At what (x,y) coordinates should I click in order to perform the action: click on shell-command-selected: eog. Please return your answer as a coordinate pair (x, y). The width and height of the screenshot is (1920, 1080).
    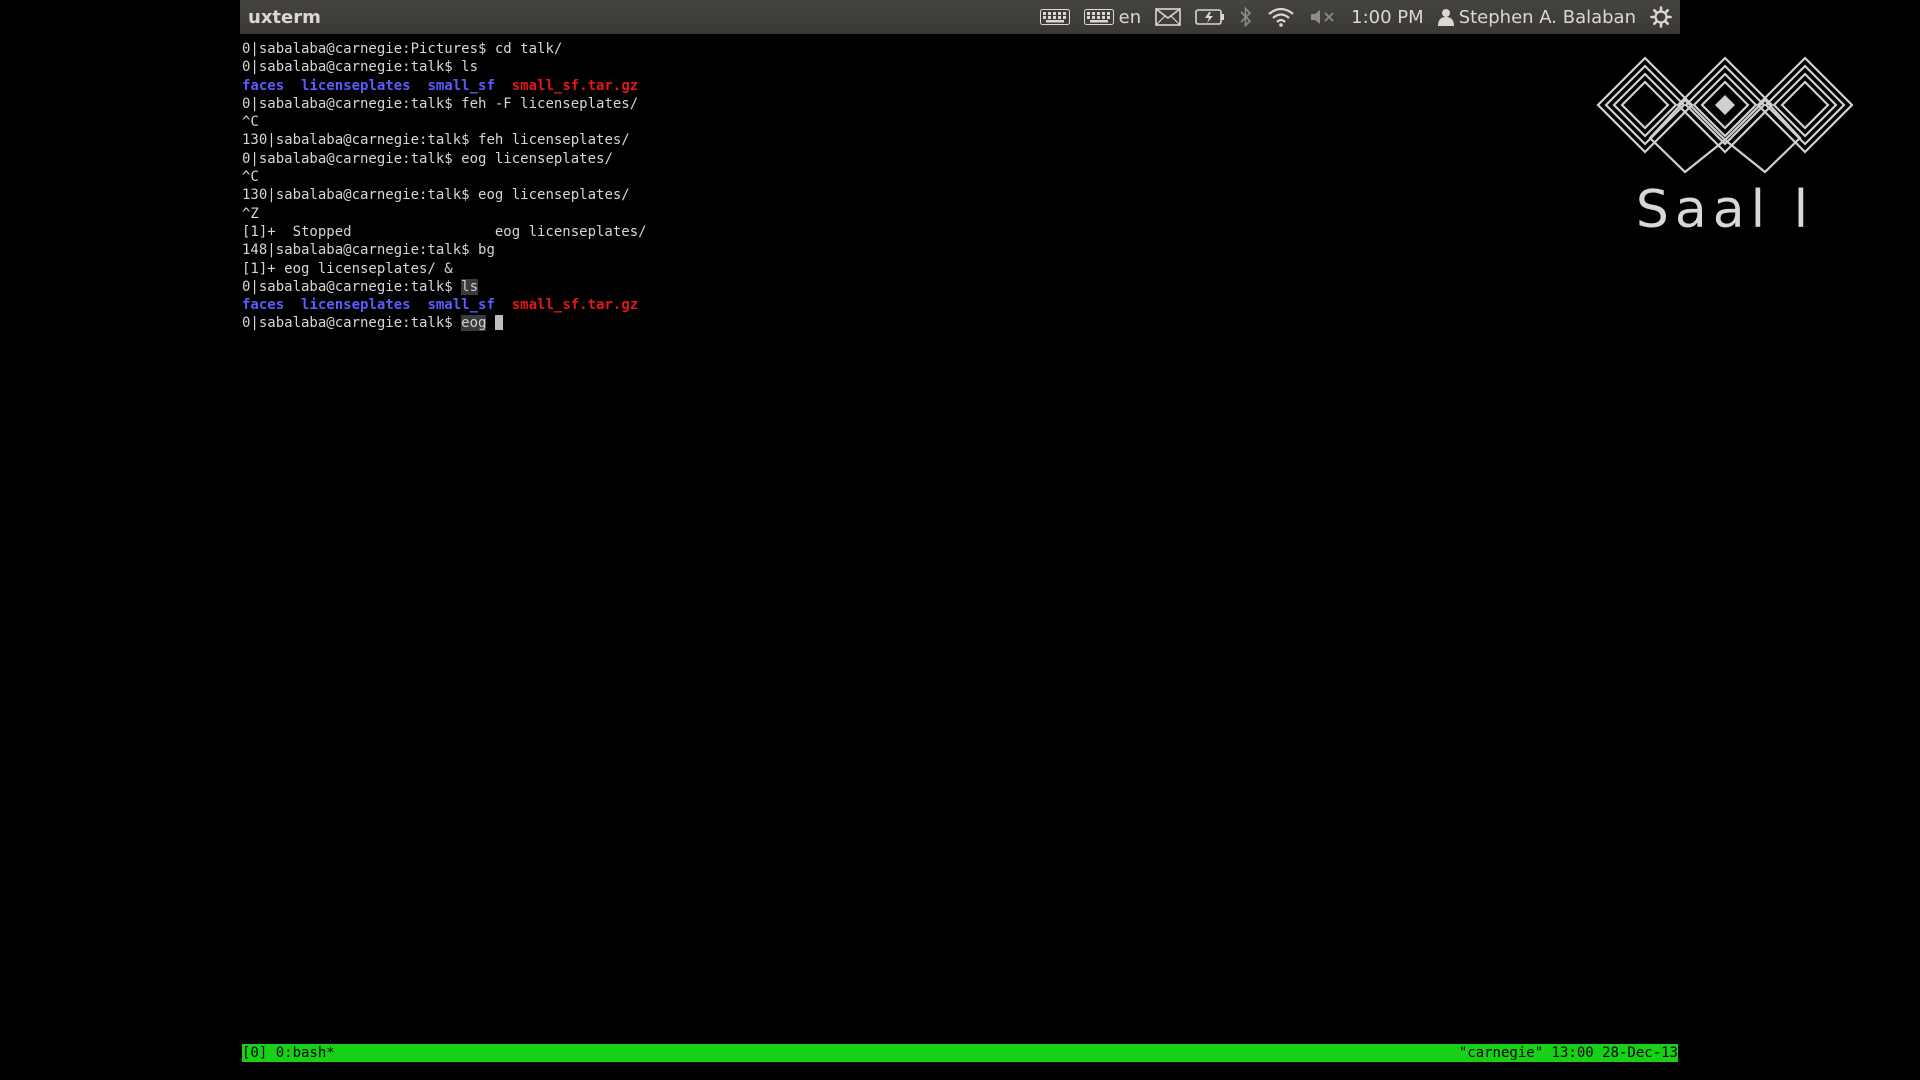
    Looking at the image, I should click on (474, 323).